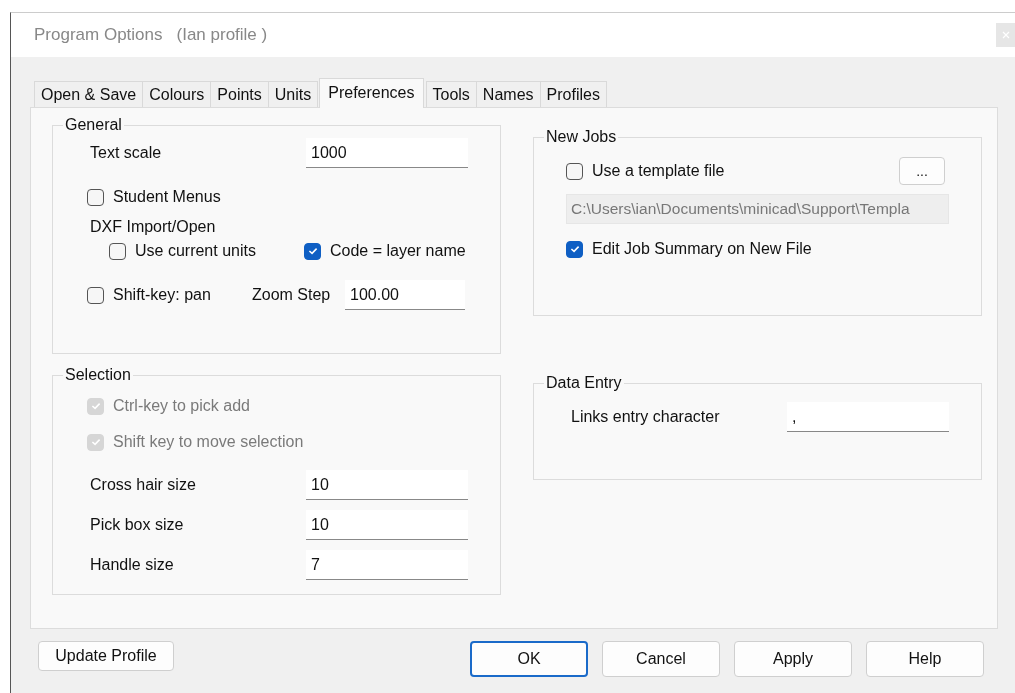  I want to click on field-label: Pick box size, so click(137, 525).